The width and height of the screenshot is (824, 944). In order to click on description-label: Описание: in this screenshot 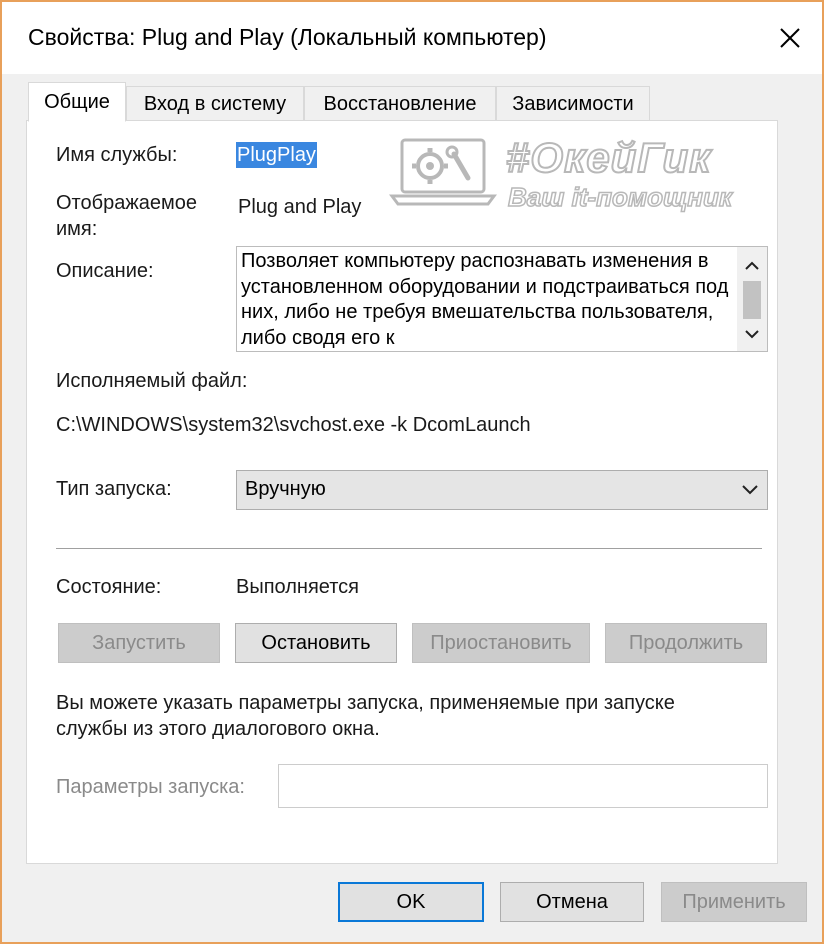, I will do `click(105, 271)`.